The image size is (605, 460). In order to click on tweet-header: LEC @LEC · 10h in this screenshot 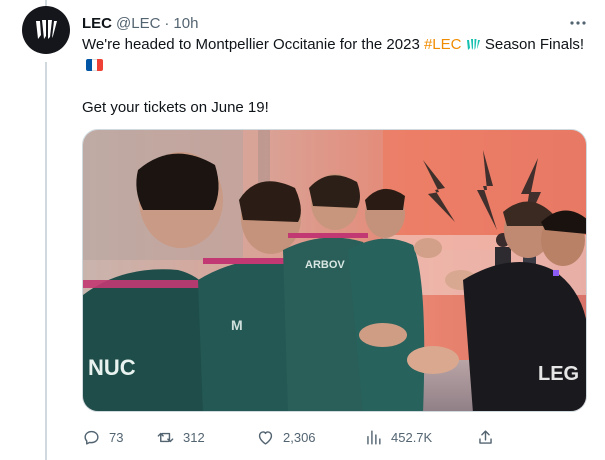, I will do `click(140, 23)`.